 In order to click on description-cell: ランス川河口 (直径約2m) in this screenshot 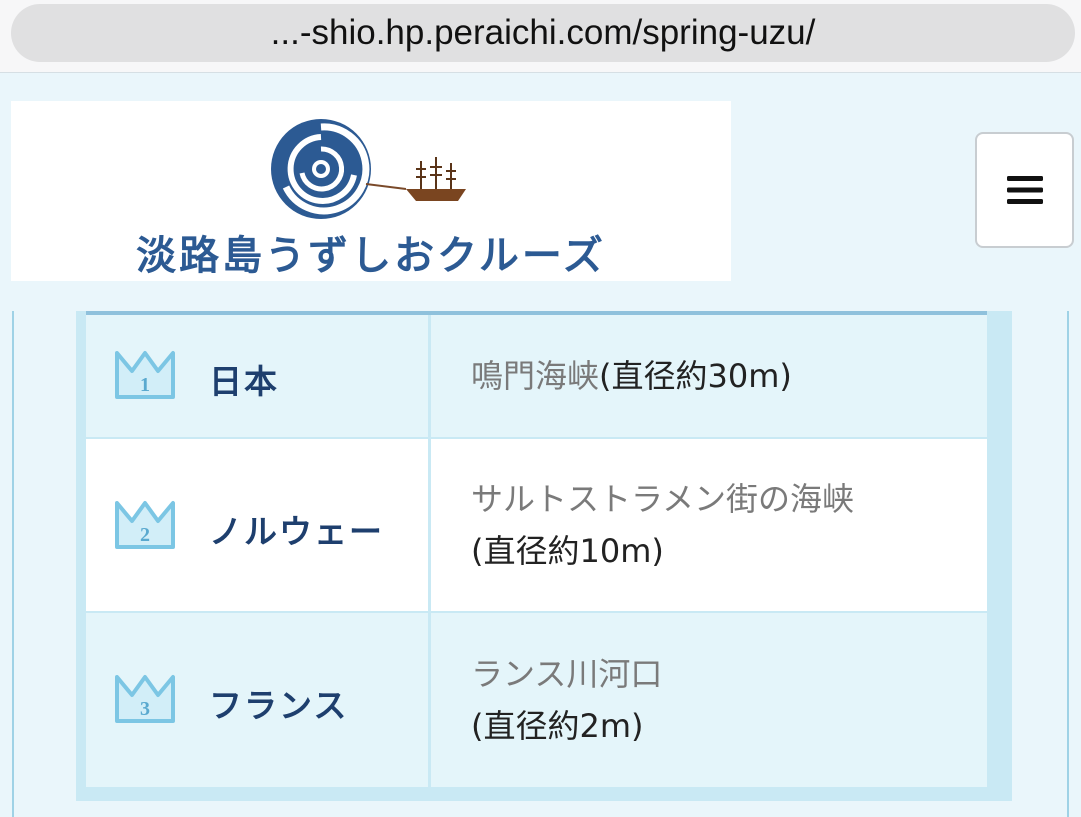, I will do `click(709, 700)`.